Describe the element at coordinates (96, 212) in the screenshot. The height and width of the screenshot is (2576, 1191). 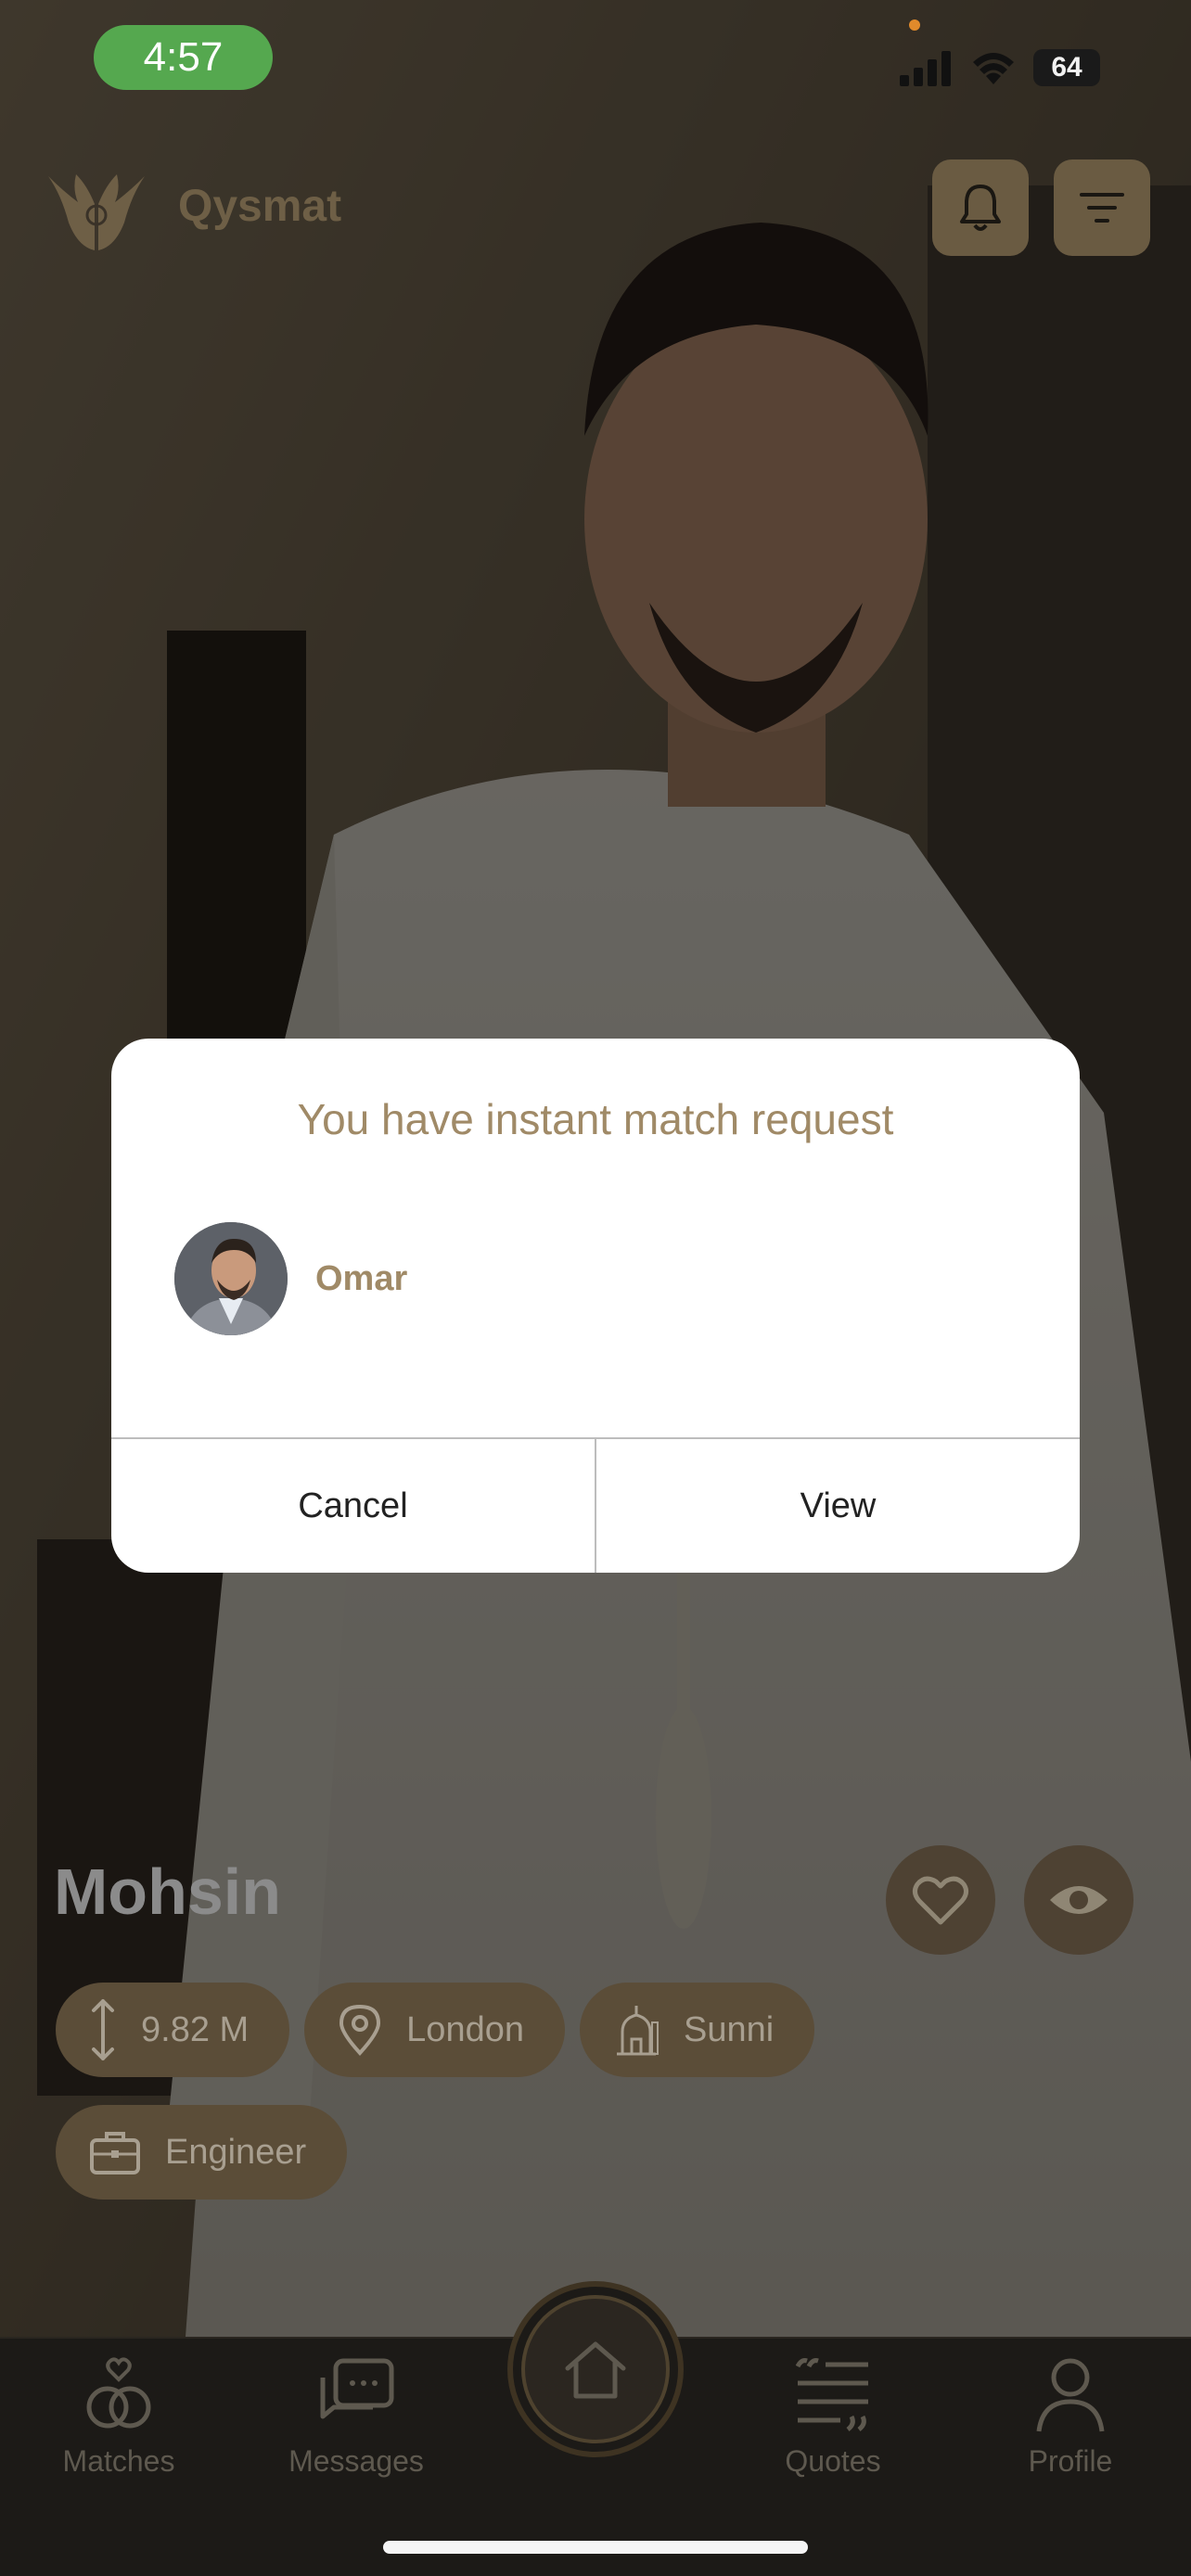
I see `praying-hands-logo-icon` at that location.